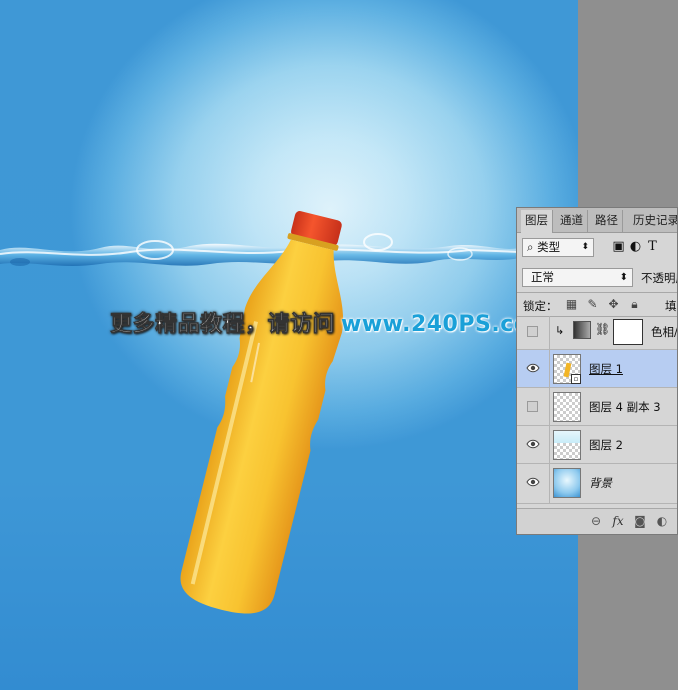 The height and width of the screenshot is (690, 678). Describe the element at coordinates (540, 306) in the screenshot. I see `lock-label: 锁定：` at that location.